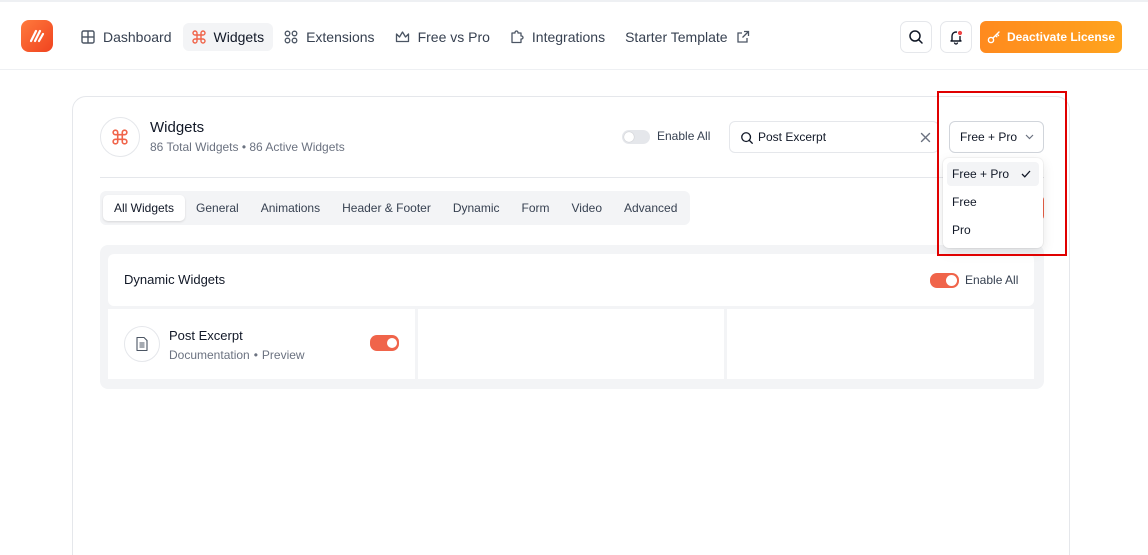  I want to click on notifications-button, so click(956, 37).